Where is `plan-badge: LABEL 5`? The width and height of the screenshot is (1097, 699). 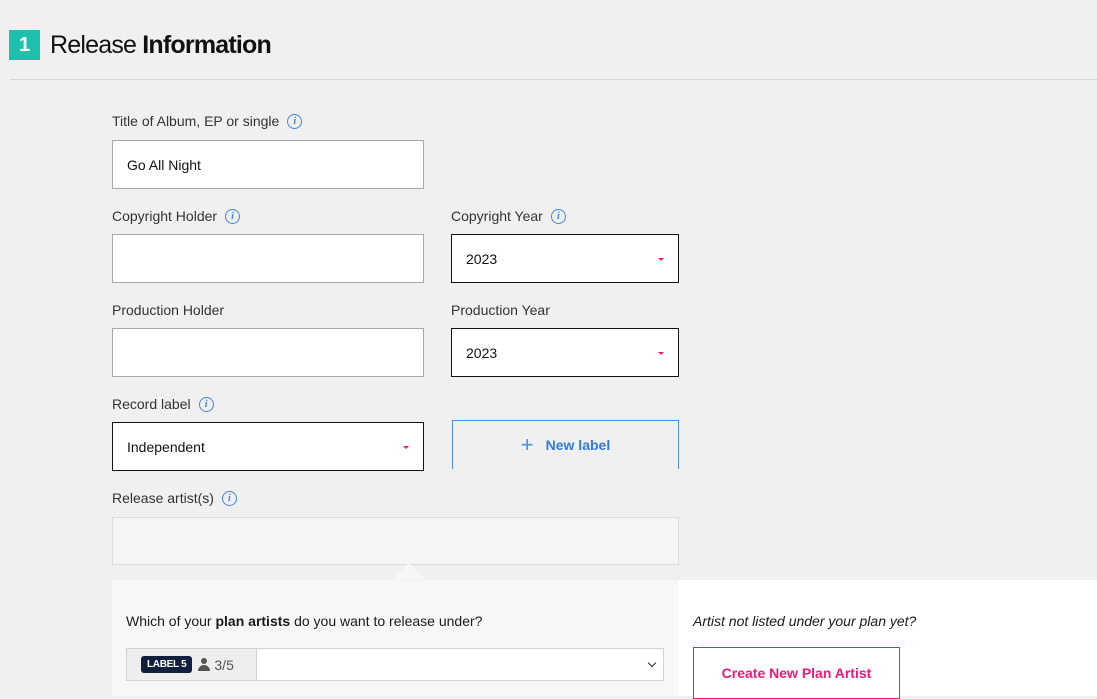 plan-badge: LABEL 5 is located at coordinates (167, 664).